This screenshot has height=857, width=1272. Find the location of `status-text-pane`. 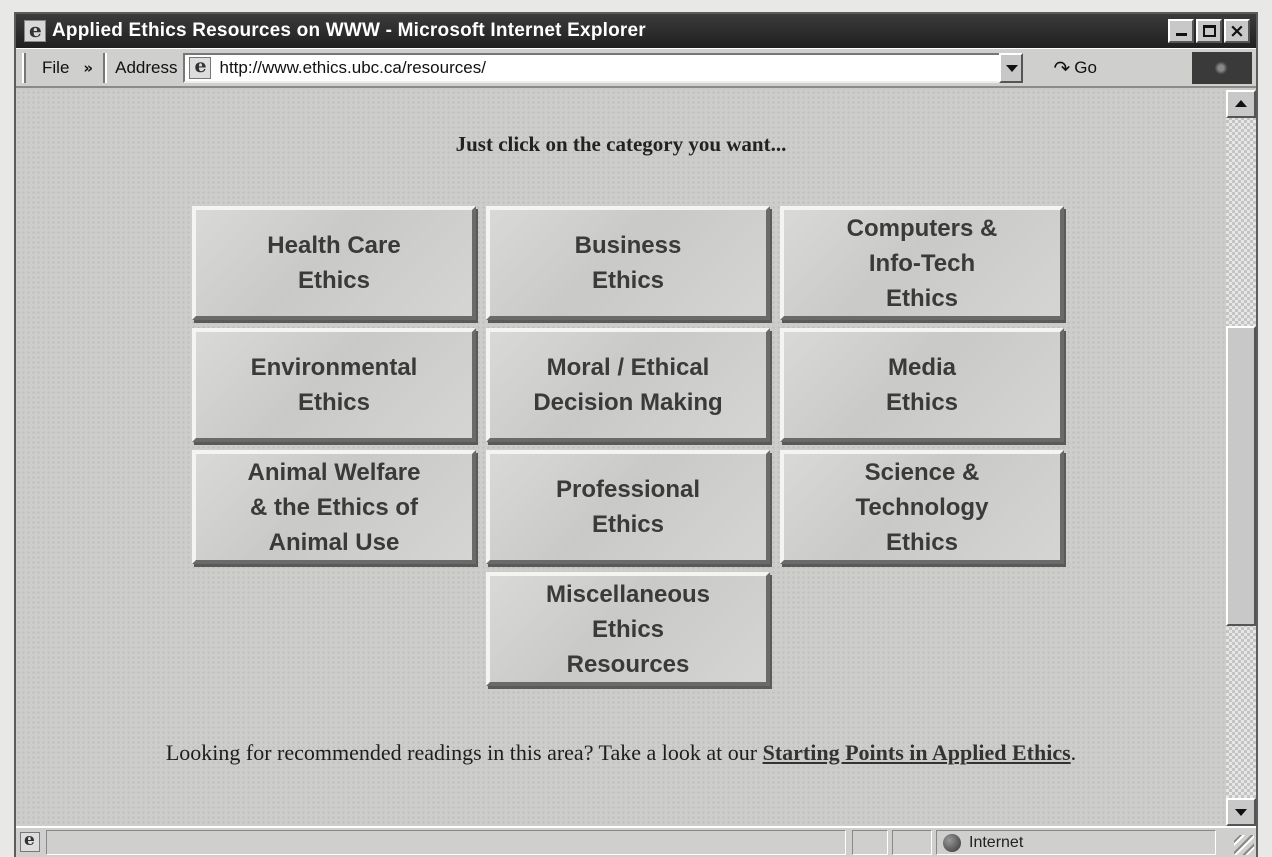

status-text-pane is located at coordinates (446, 842).